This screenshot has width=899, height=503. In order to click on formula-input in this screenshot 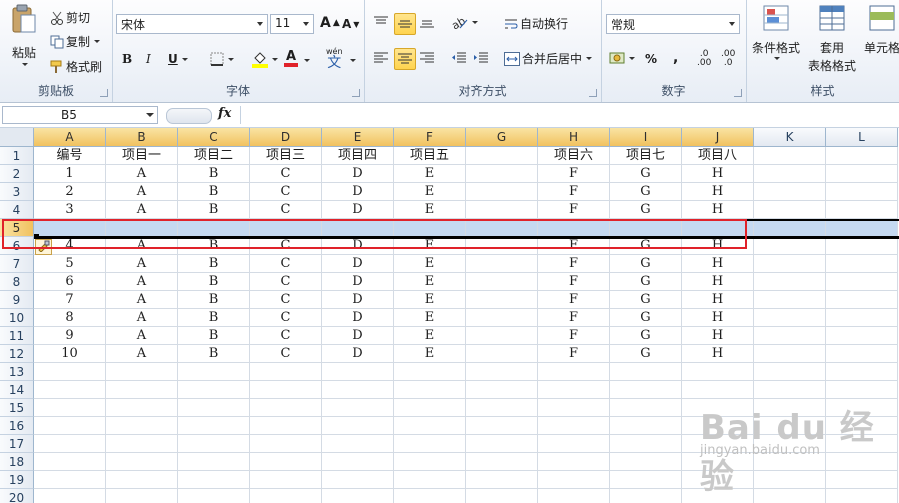, I will do `click(569, 115)`.